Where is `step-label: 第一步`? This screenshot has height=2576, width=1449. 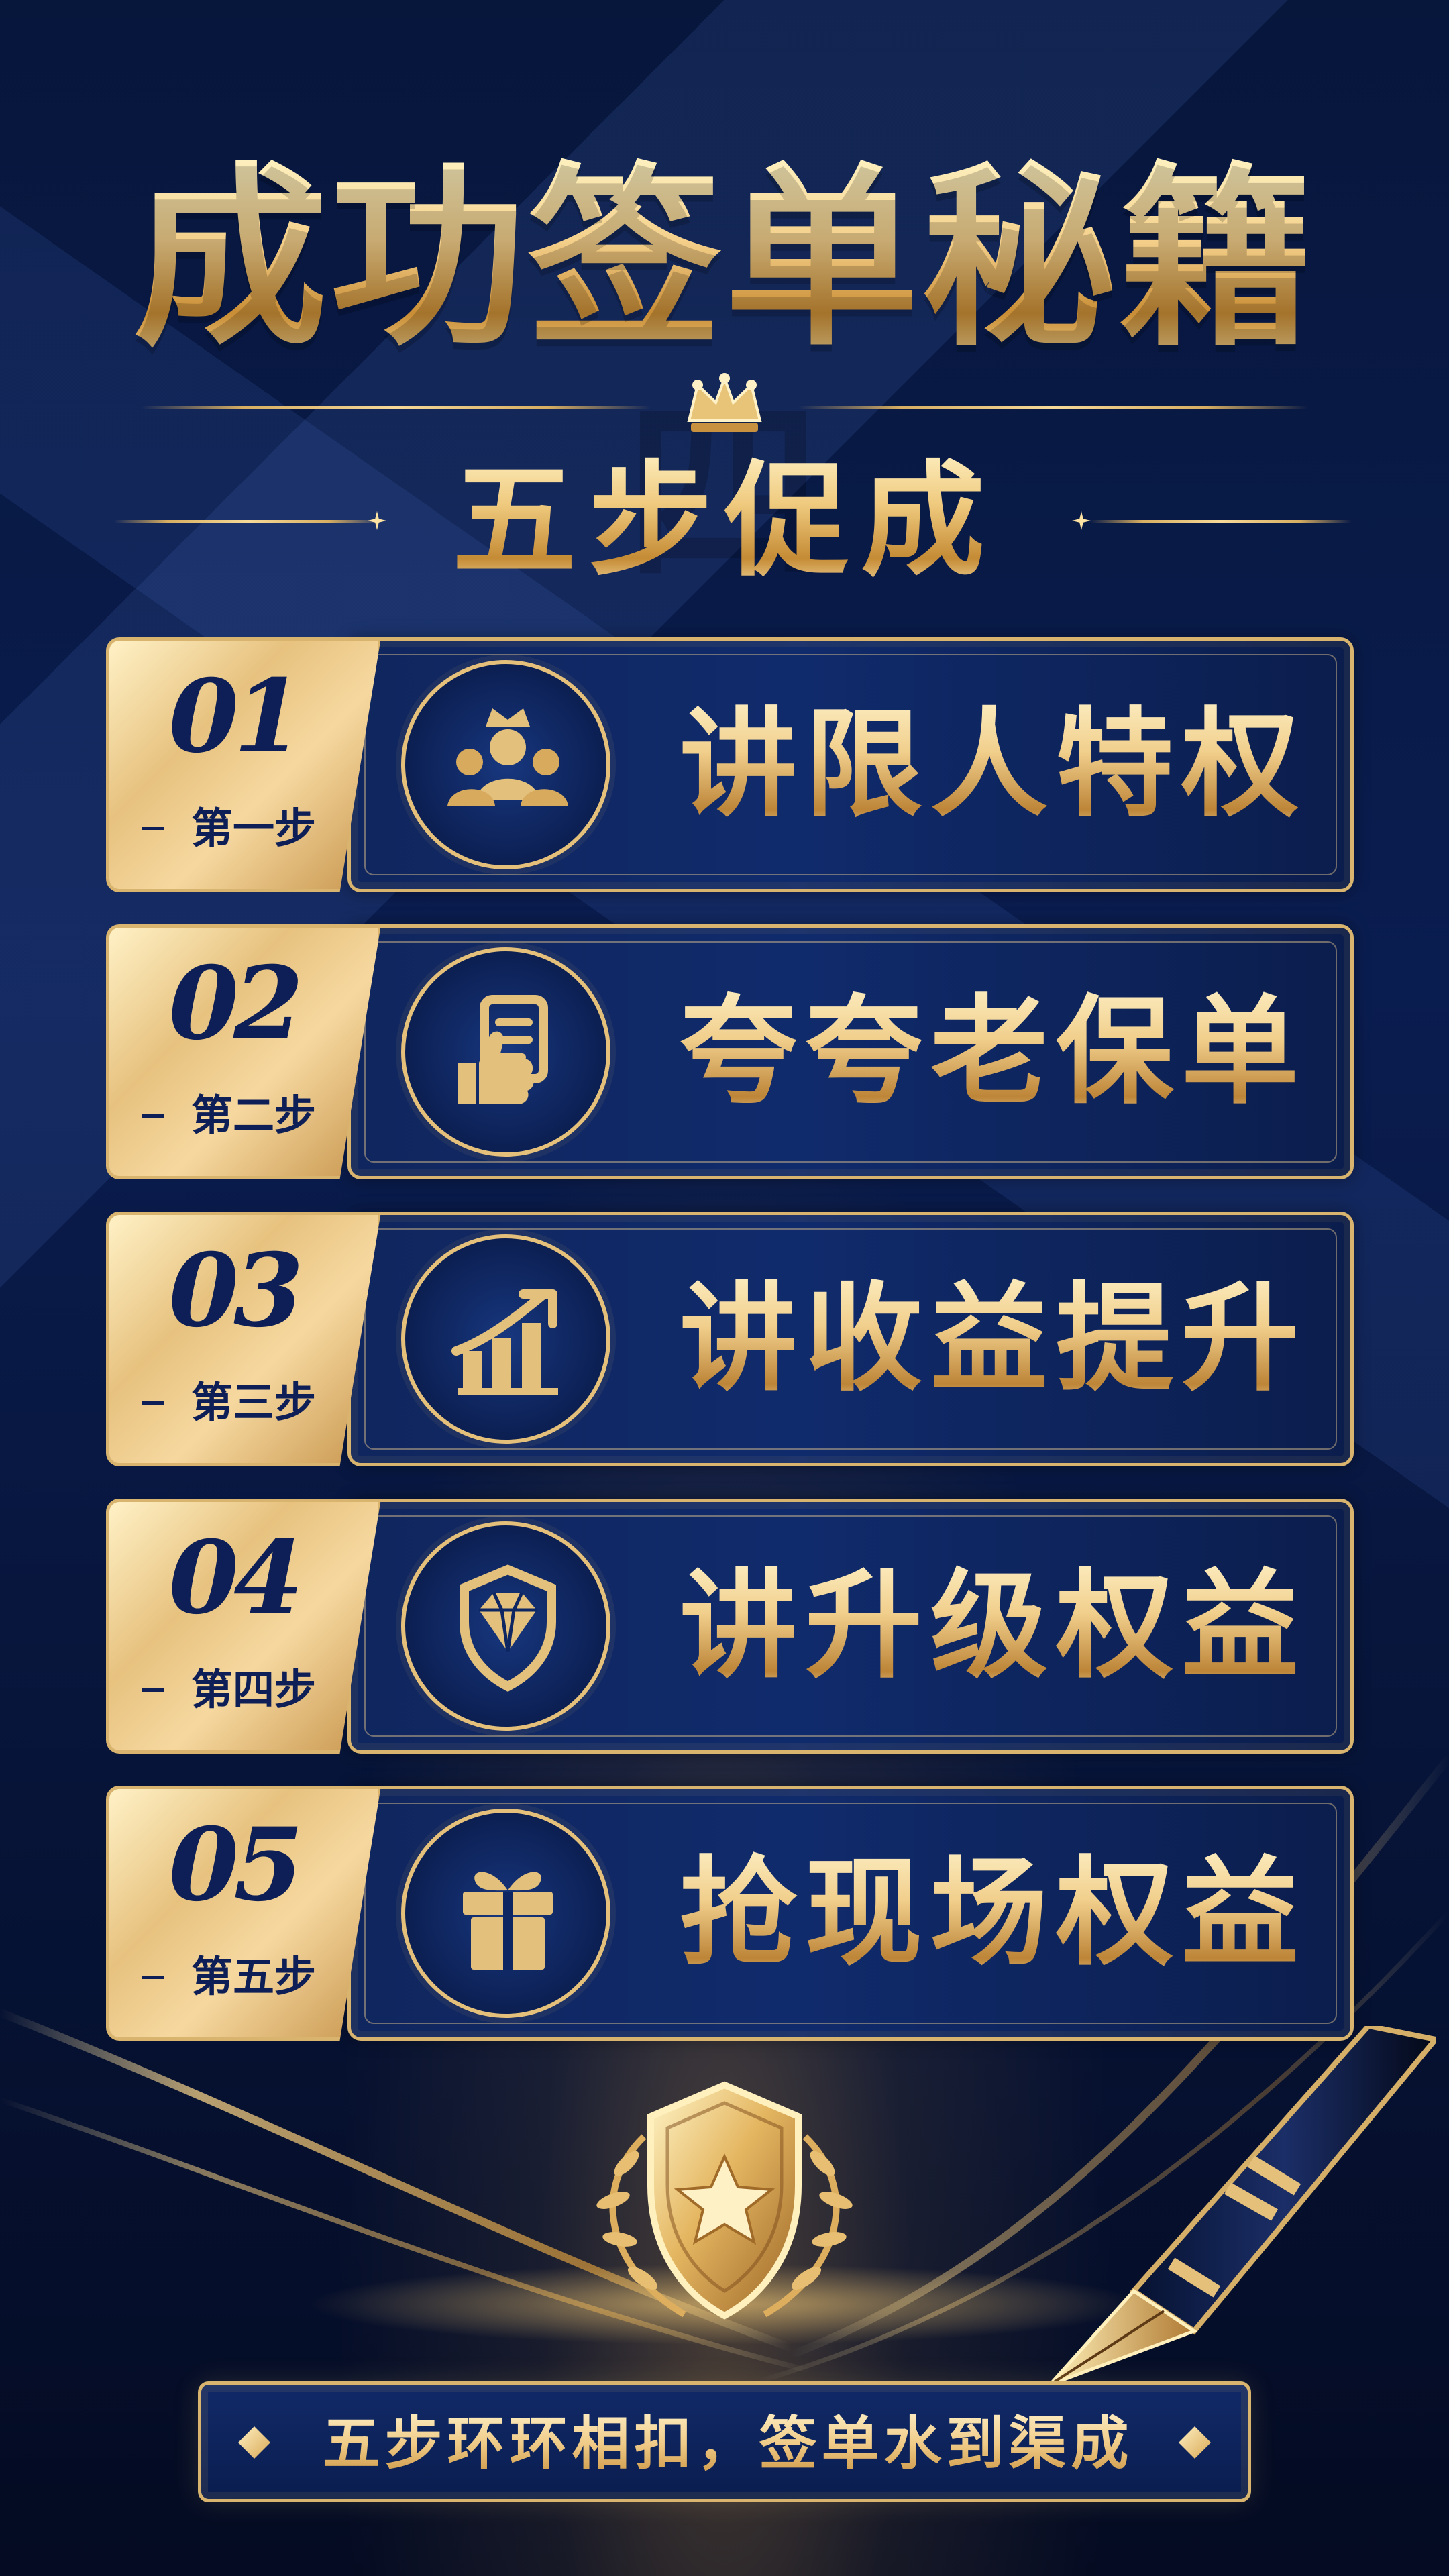
step-label: 第一步 is located at coordinates (253, 828).